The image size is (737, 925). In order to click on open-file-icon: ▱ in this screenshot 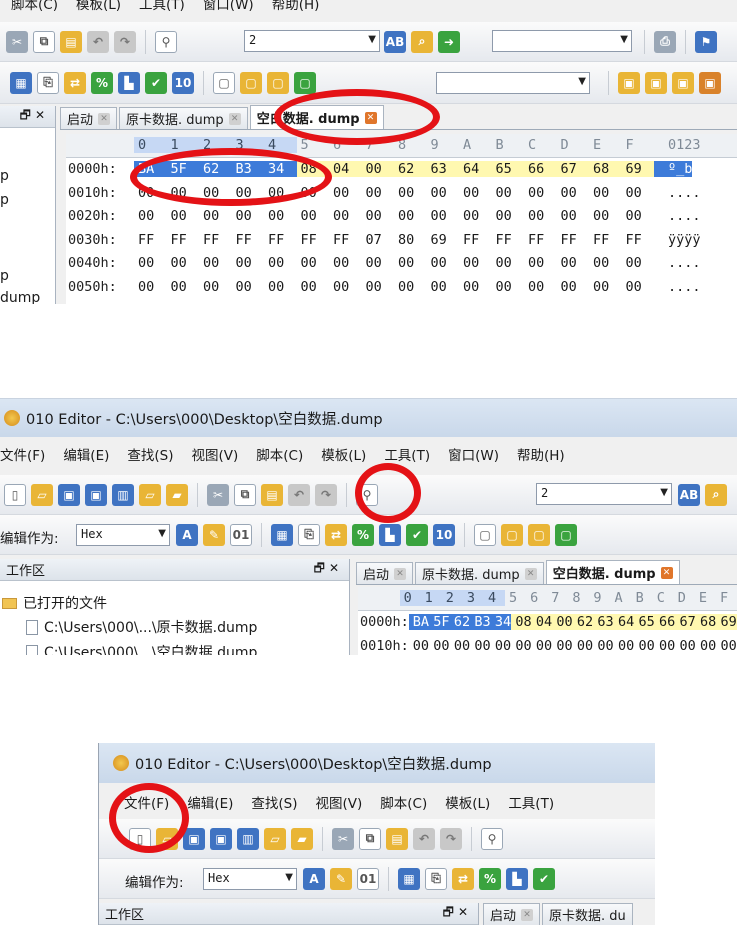, I will do `click(42, 494)`.